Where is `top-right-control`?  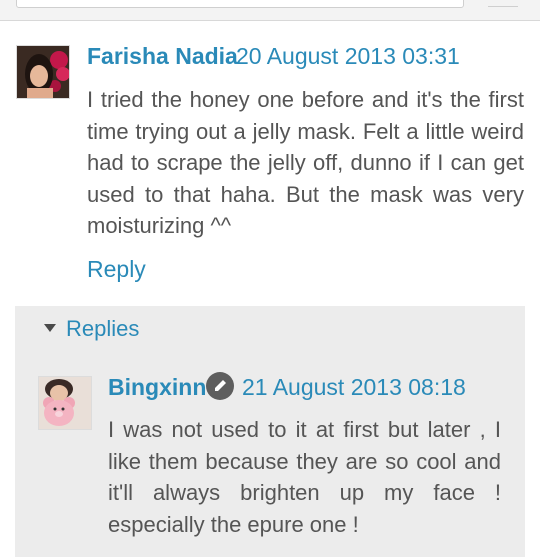
top-right-control is located at coordinates (503, 3).